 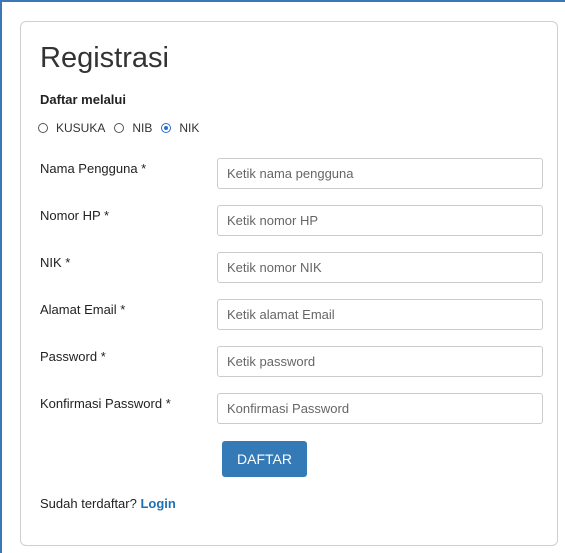 What do you see at coordinates (380, 267) in the screenshot?
I see `nik-input` at bounding box center [380, 267].